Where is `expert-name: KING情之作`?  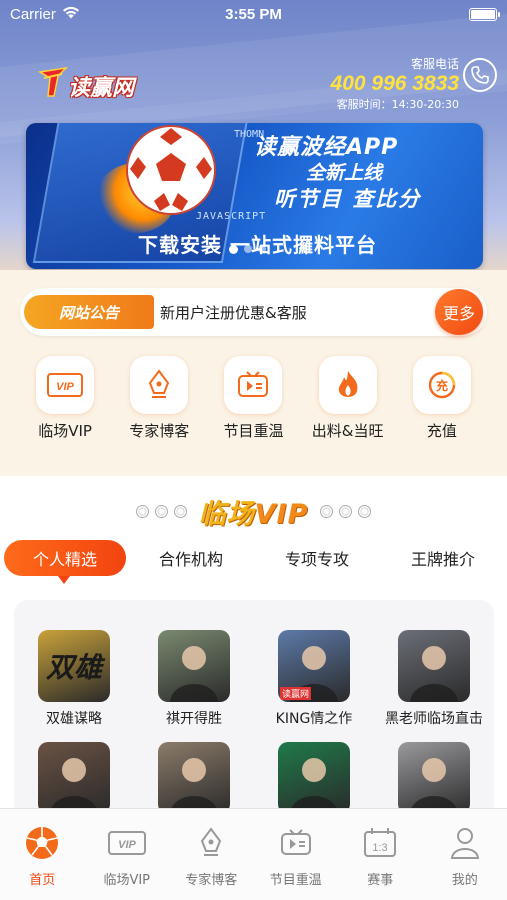
expert-name: KING情之作 is located at coordinates (314, 719).